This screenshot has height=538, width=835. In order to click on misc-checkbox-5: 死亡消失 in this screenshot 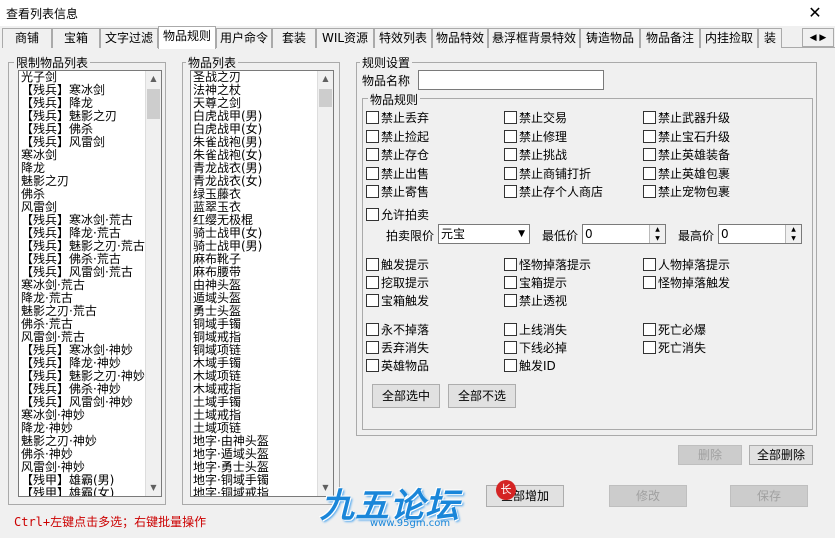, I will do `click(674, 348)`.